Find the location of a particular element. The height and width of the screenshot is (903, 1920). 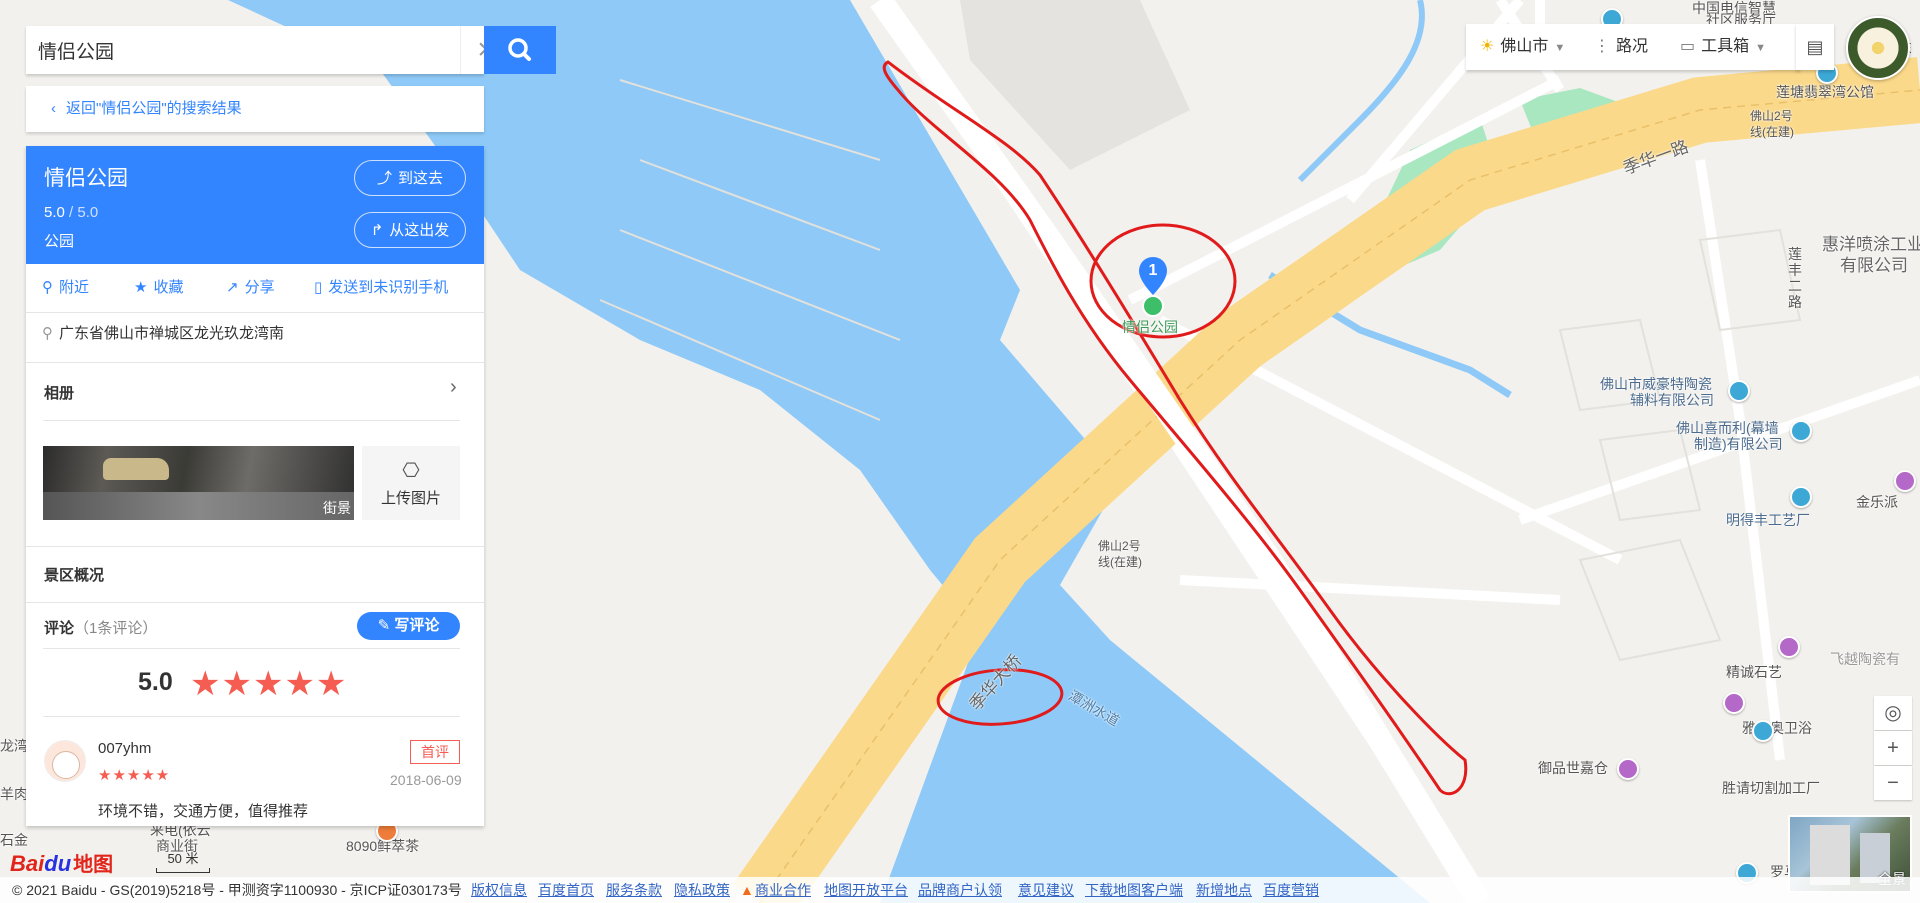

footer-link: 新增地点 is located at coordinates (1224, 890).